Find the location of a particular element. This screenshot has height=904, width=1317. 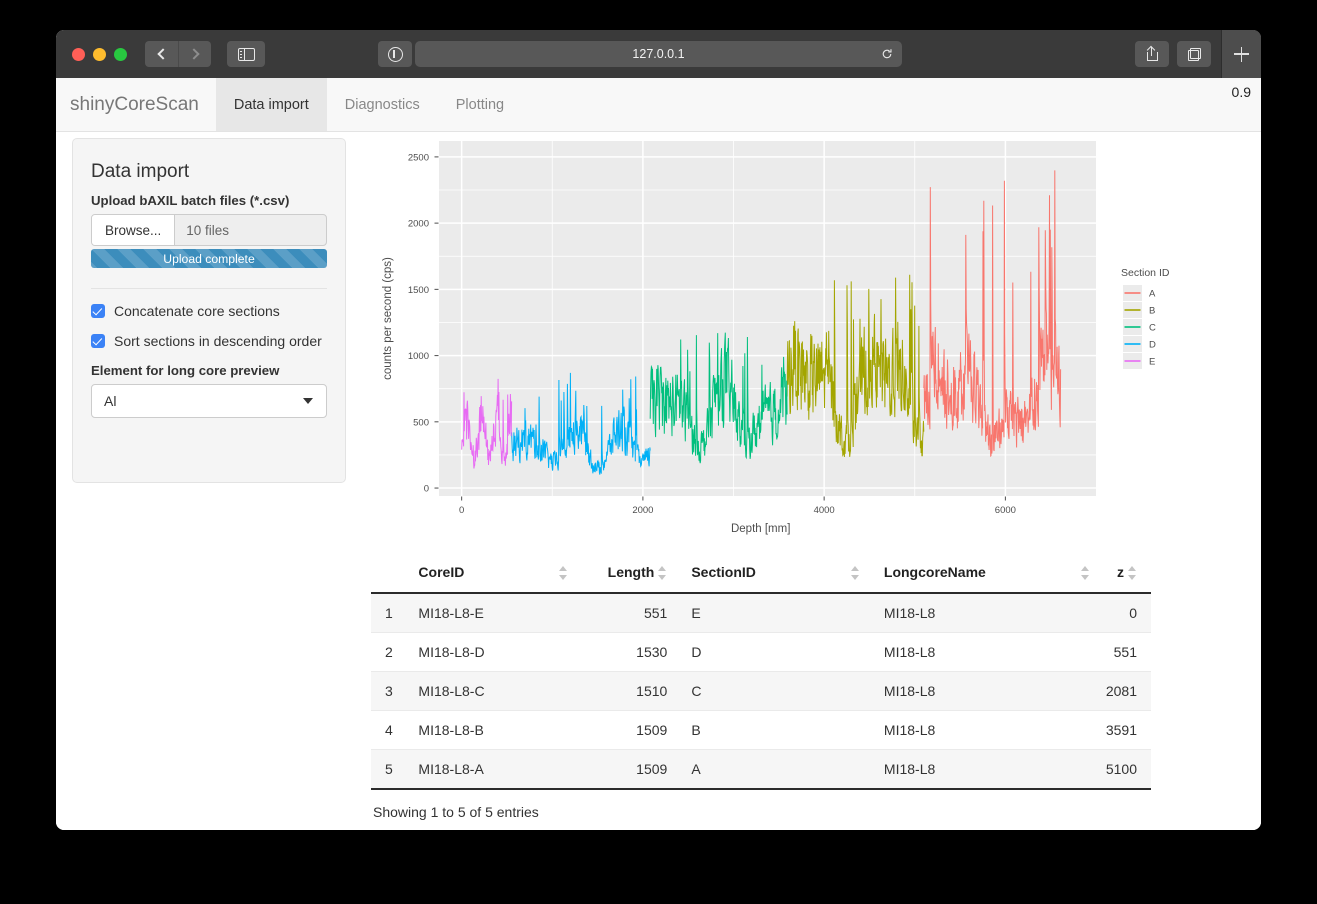

browser-titlebar: 127.0.0.1 is located at coordinates (658, 54).